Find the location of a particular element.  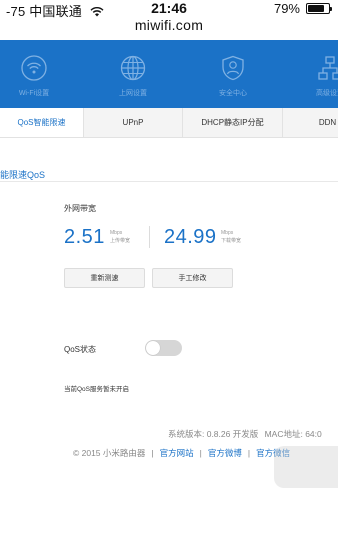

tab-ddns: DDN is located at coordinates (310, 122).